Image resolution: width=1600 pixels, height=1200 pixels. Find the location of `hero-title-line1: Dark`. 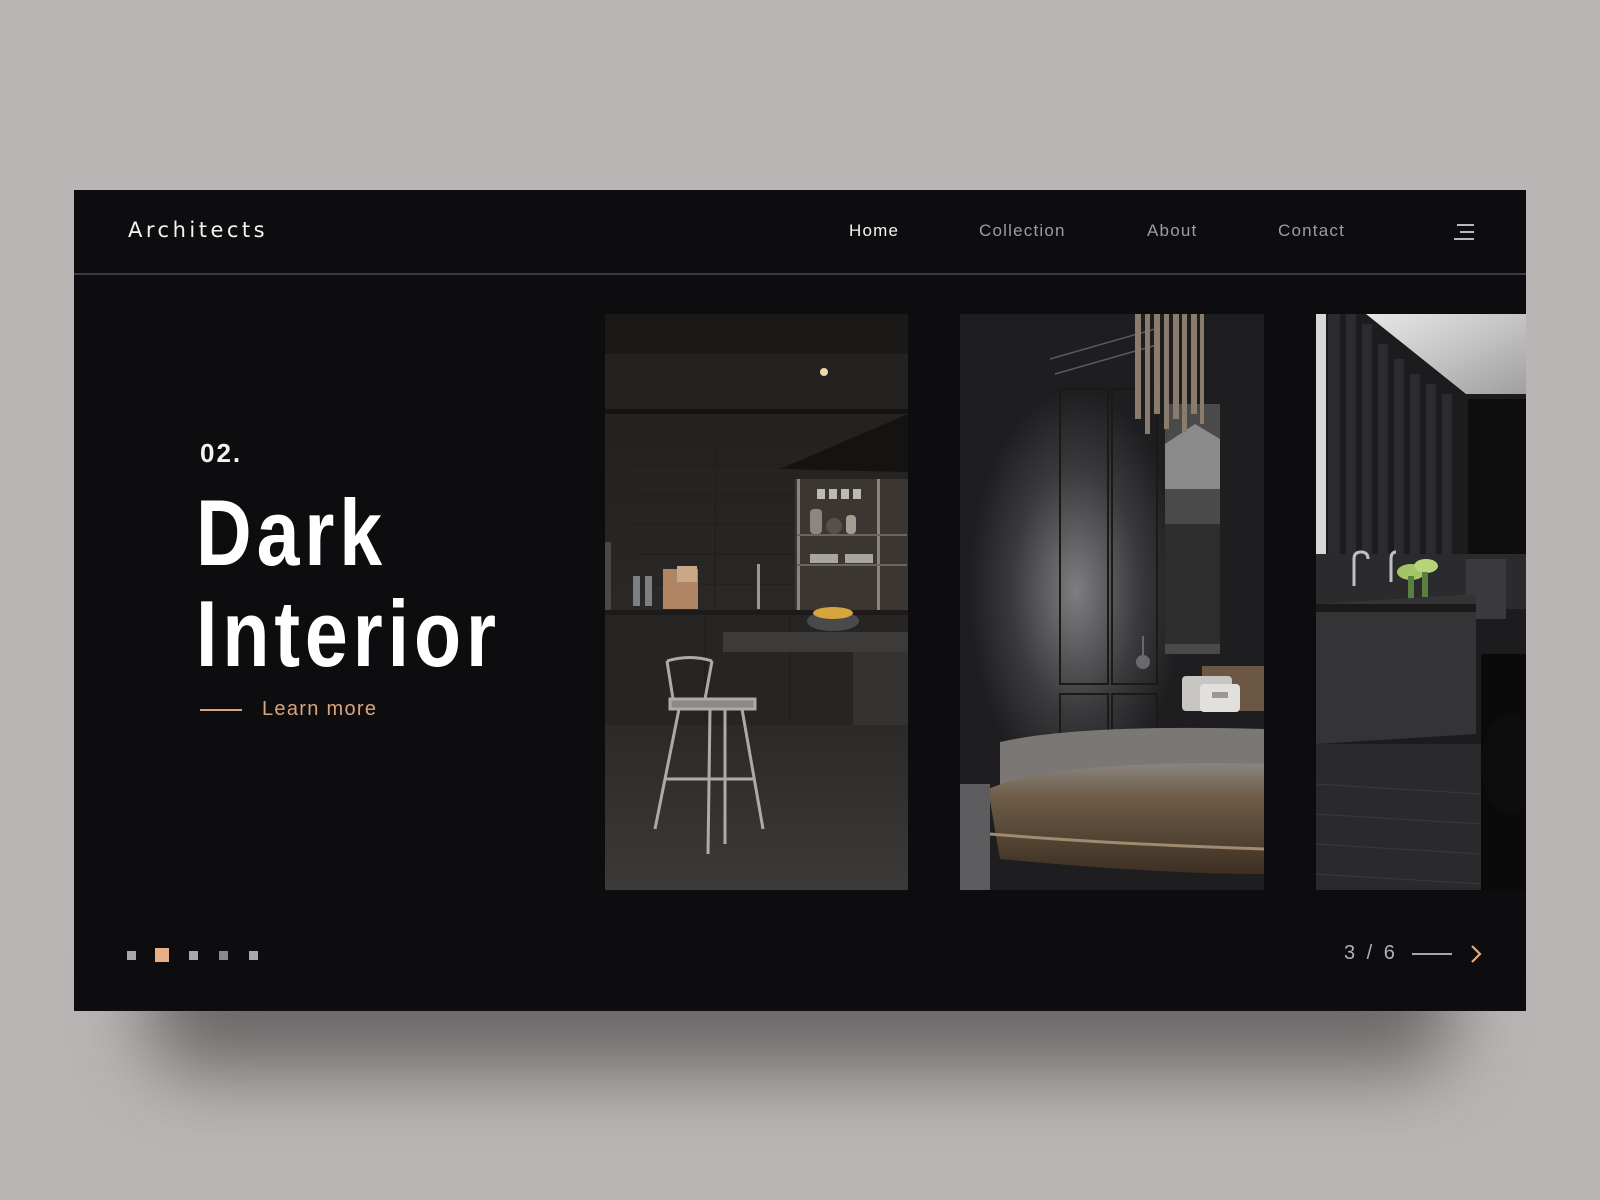

hero-title-line1: Dark is located at coordinates (292, 532).